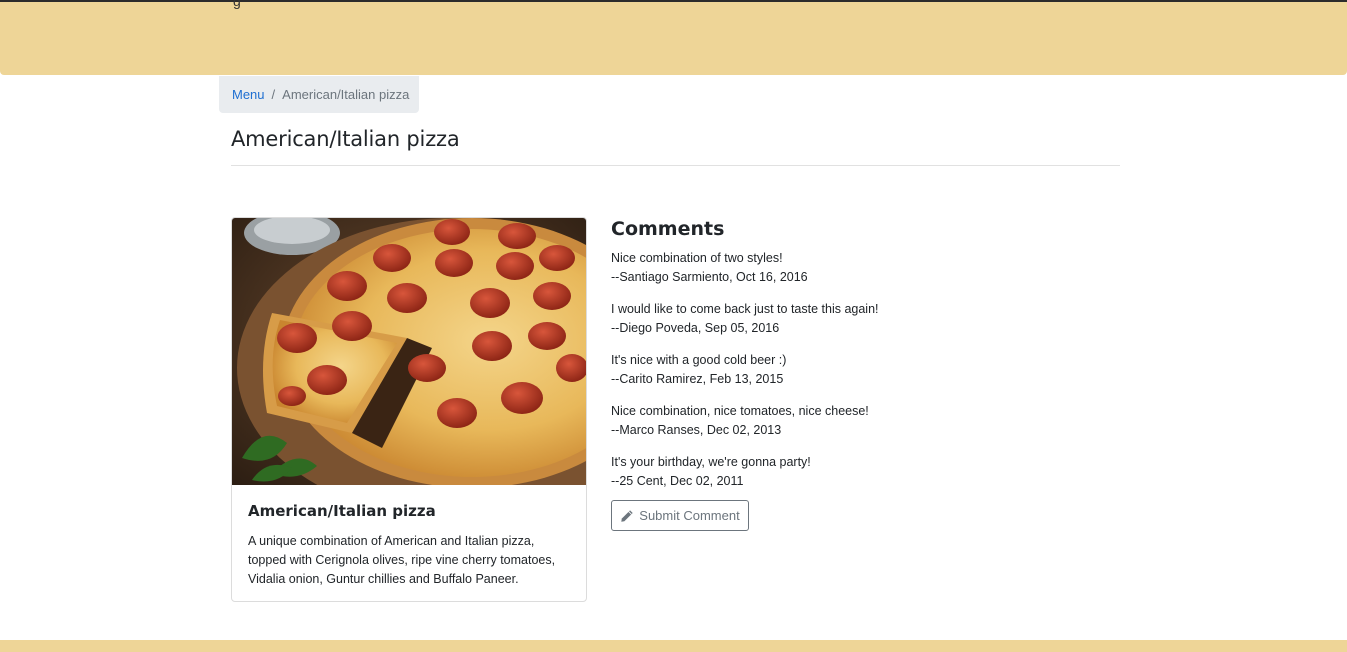 The height and width of the screenshot is (652, 1347). What do you see at coordinates (673, 646) in the screenshot?
I see `footer-banner` at bounding box center [673, 646].